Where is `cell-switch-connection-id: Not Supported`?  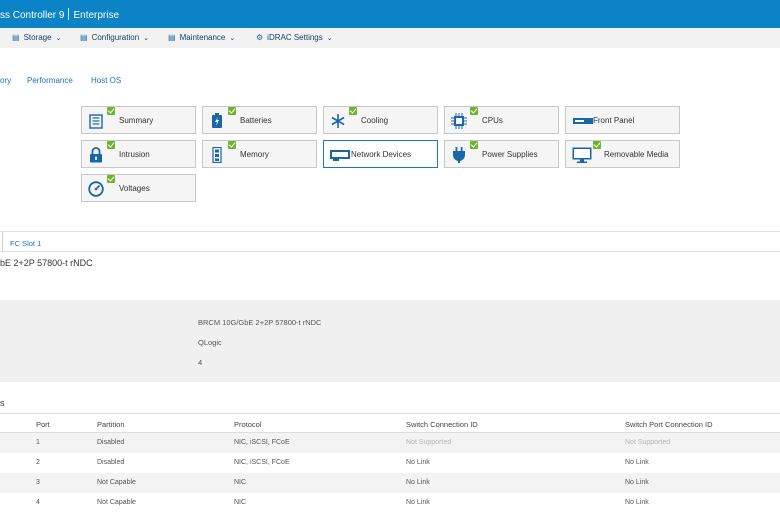 cell-switch-connection-id: Not Supported is located at coordinates (429, 442).